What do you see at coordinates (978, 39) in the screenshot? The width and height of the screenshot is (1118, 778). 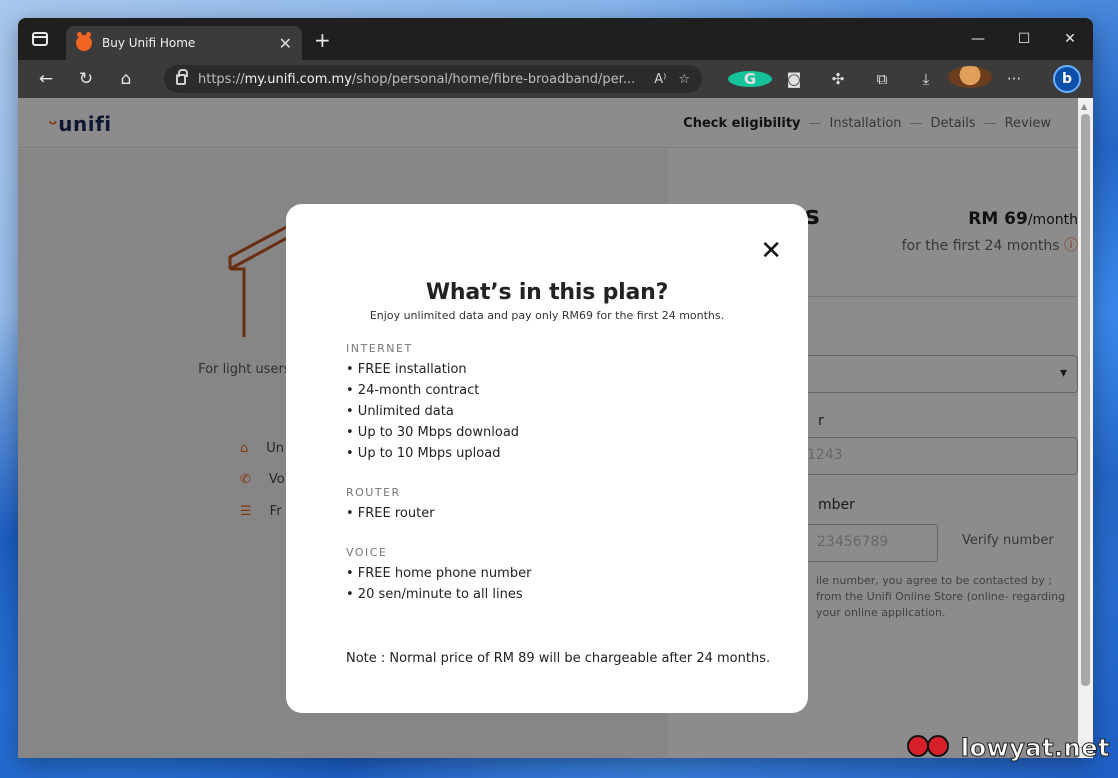 I see `minimize-icon: —` at bounding box center [978, 39].